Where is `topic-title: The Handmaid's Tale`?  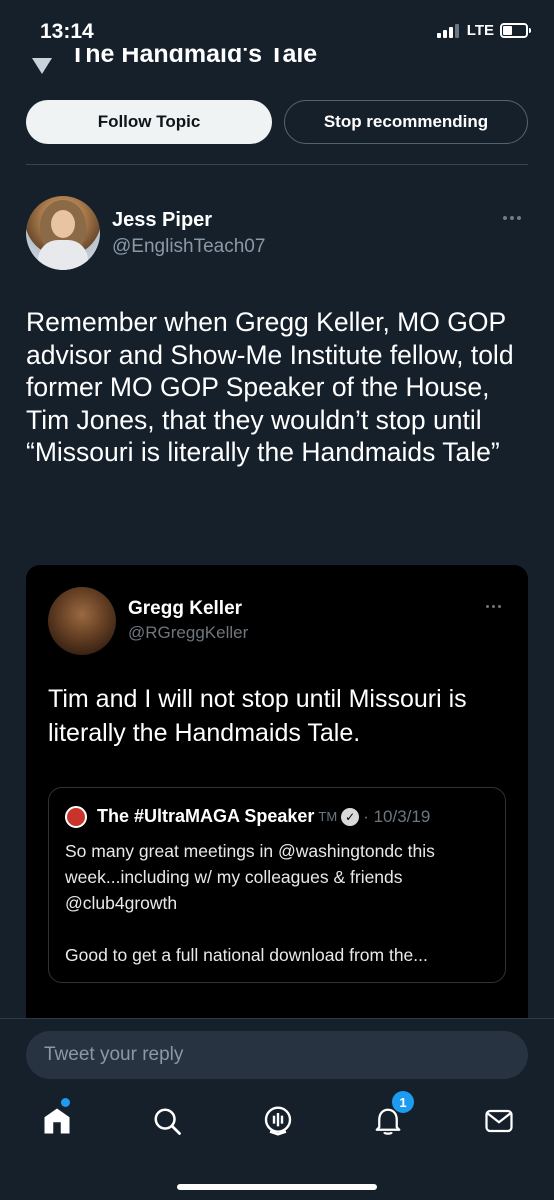 topic-title: The Handmaid's Tale is located at coordinates (194, 58).